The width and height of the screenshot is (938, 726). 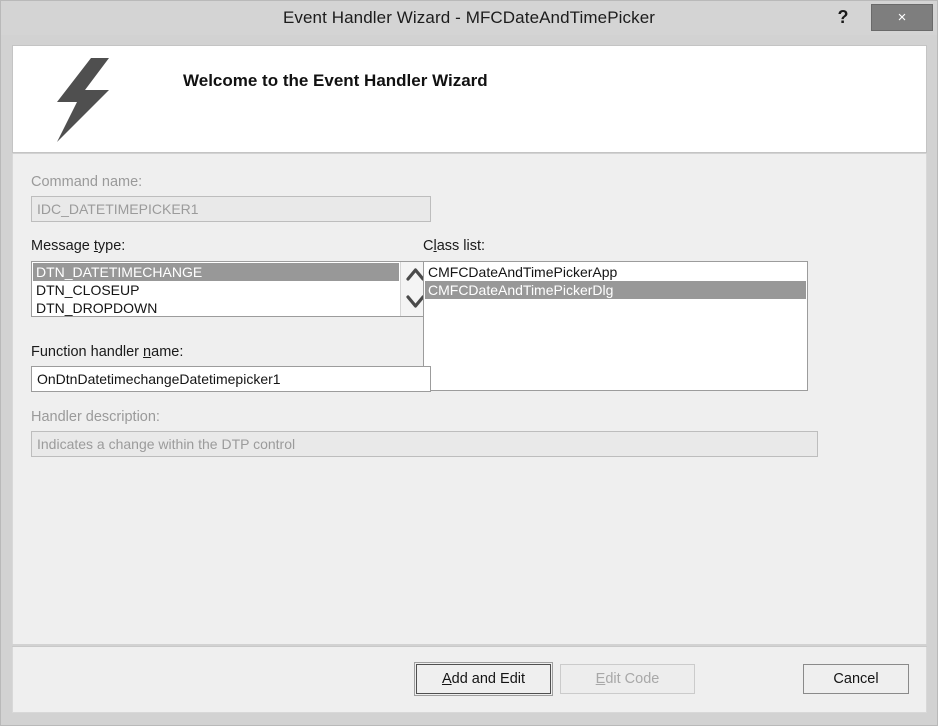 I want to click on class-list-label: Class list:, so click(x=454, y=246).